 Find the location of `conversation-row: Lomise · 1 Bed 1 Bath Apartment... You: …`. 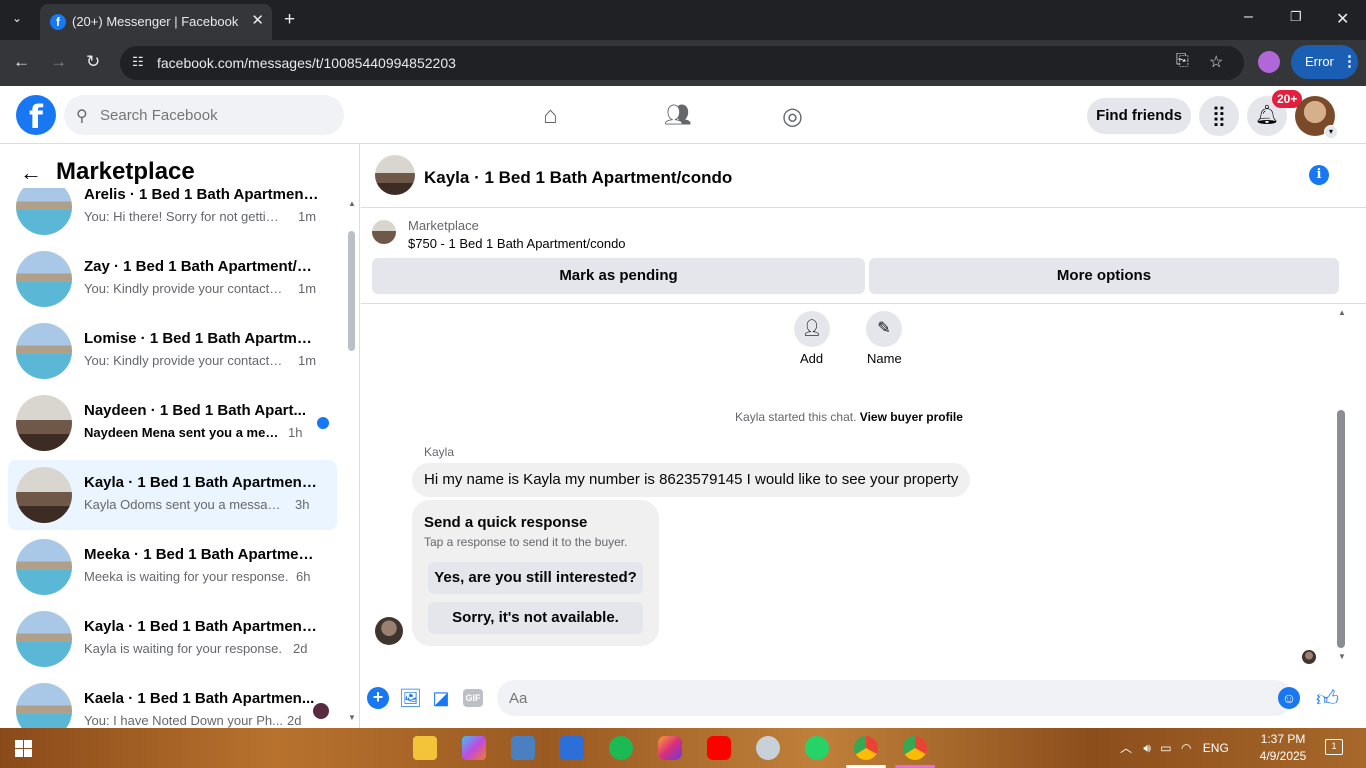

conversation-row: Lomise · 1 Bed 1 Bath Apartment... You: … is located at coordinates (172, 351).